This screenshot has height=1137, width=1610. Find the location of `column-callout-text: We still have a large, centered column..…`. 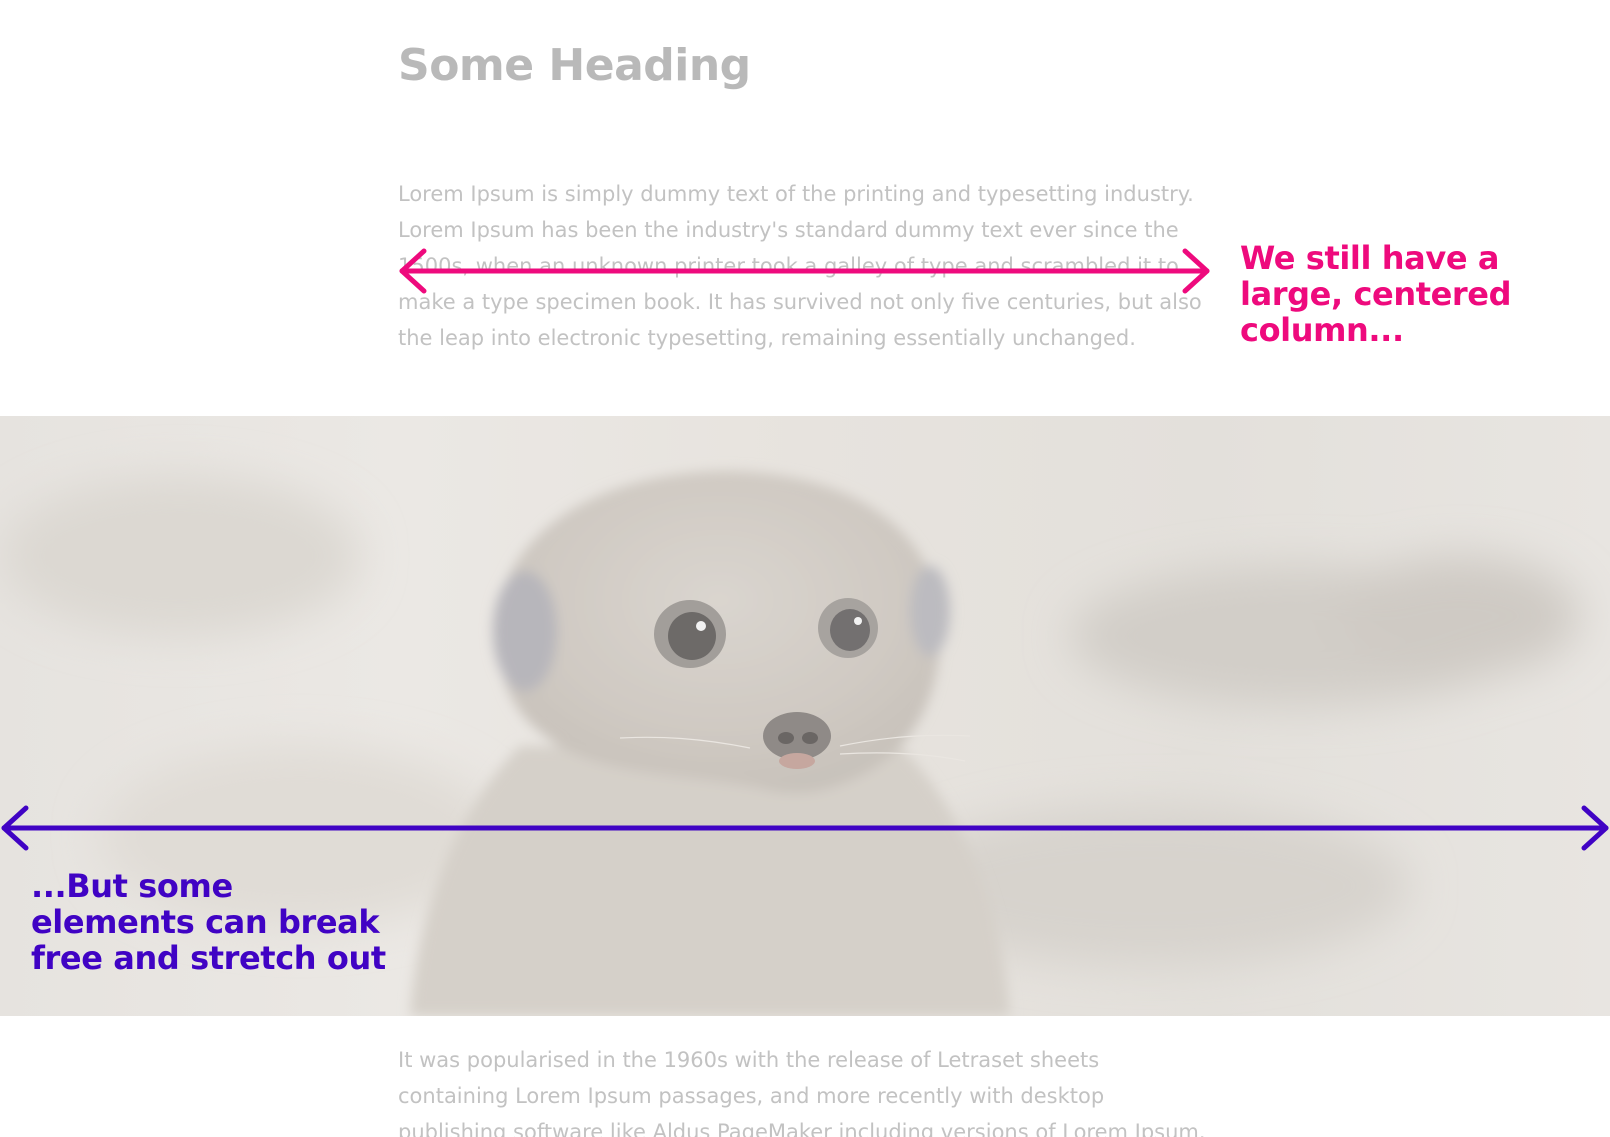

column-callout-text: We still have a large, centered column..… is located at coordinates (1376, 294).